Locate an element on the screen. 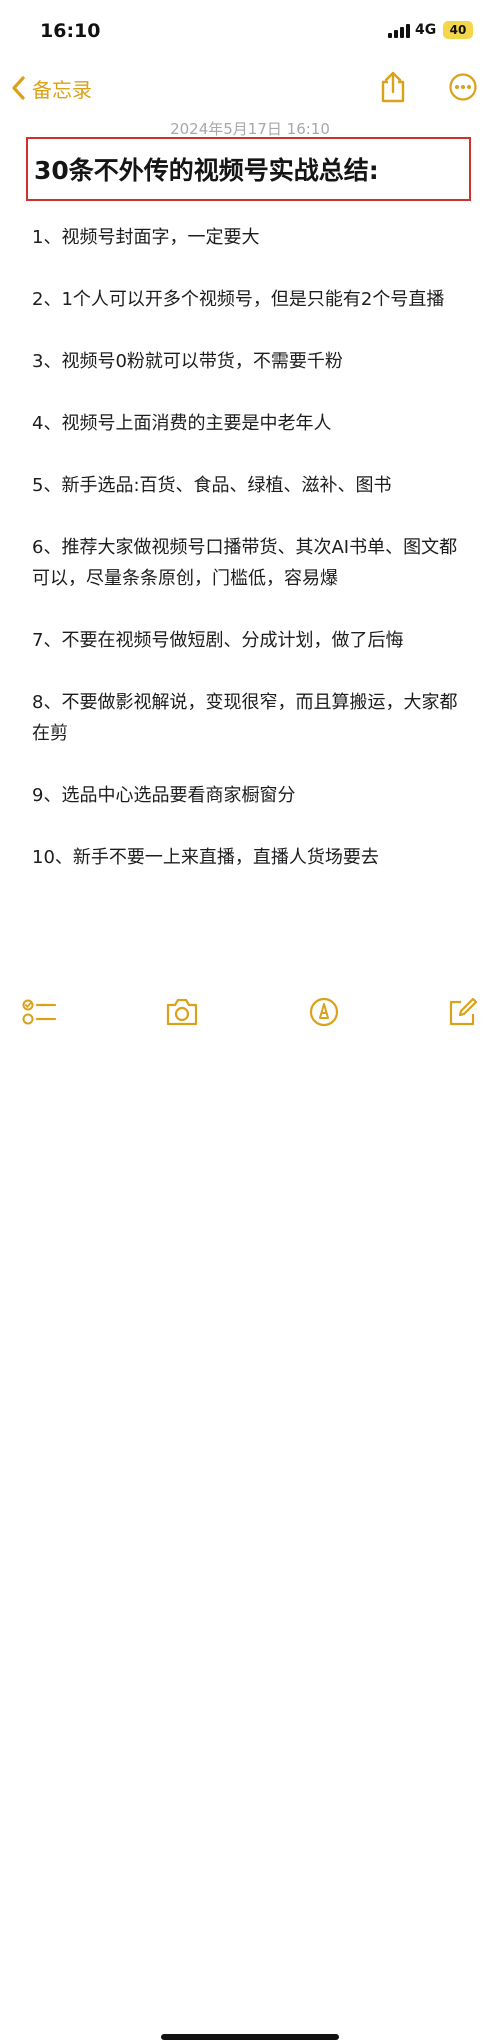 This screenshot has height=2040, width=500. checklist-button is located at coordinates (40, 1012).